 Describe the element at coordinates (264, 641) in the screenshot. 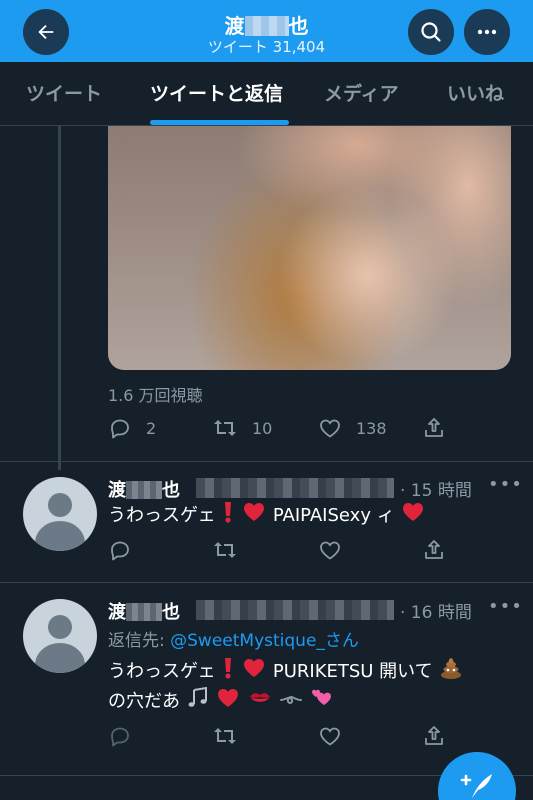

I see `reply-to-handle: @SweetMystique_さん` at that location.